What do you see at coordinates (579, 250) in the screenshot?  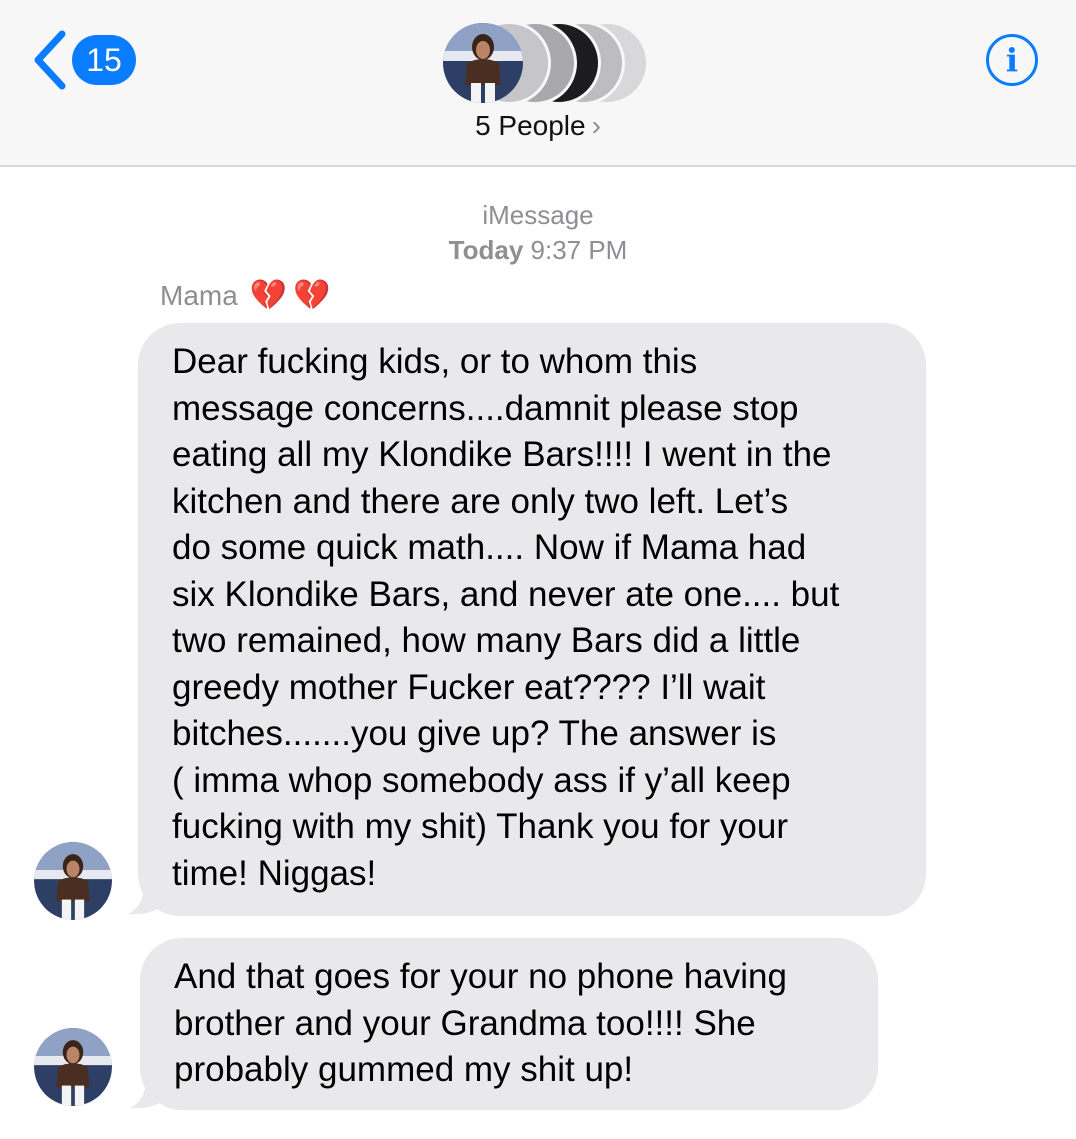 I see `timestamp-time: 9:37 PM` at bounding box center [579, 250].